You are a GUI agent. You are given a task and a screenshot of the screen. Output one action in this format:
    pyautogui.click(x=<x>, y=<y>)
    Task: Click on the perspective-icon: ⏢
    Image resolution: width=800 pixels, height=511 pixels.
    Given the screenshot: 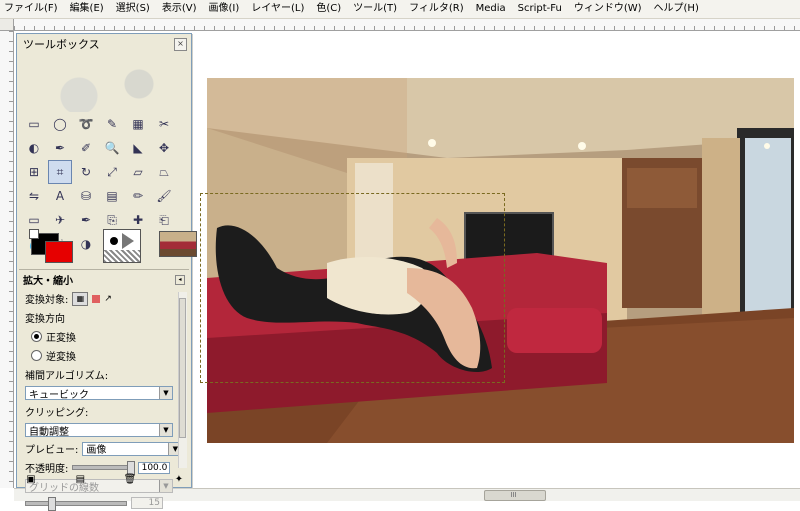 What is the action you would take?
    pyautogui.click(x=164, y=172)
    